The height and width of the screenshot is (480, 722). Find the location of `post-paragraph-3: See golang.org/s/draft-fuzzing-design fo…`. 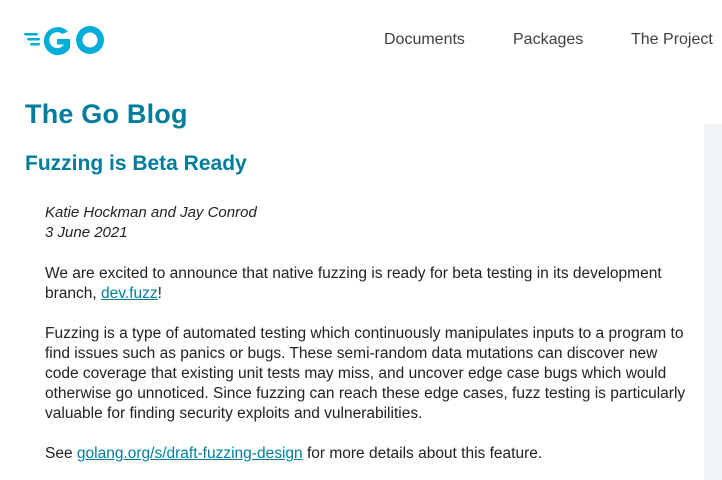

post-paragraph-3: See golang.org/s/draft-fuzzing-design fo… is located at coordinates (370, 454).